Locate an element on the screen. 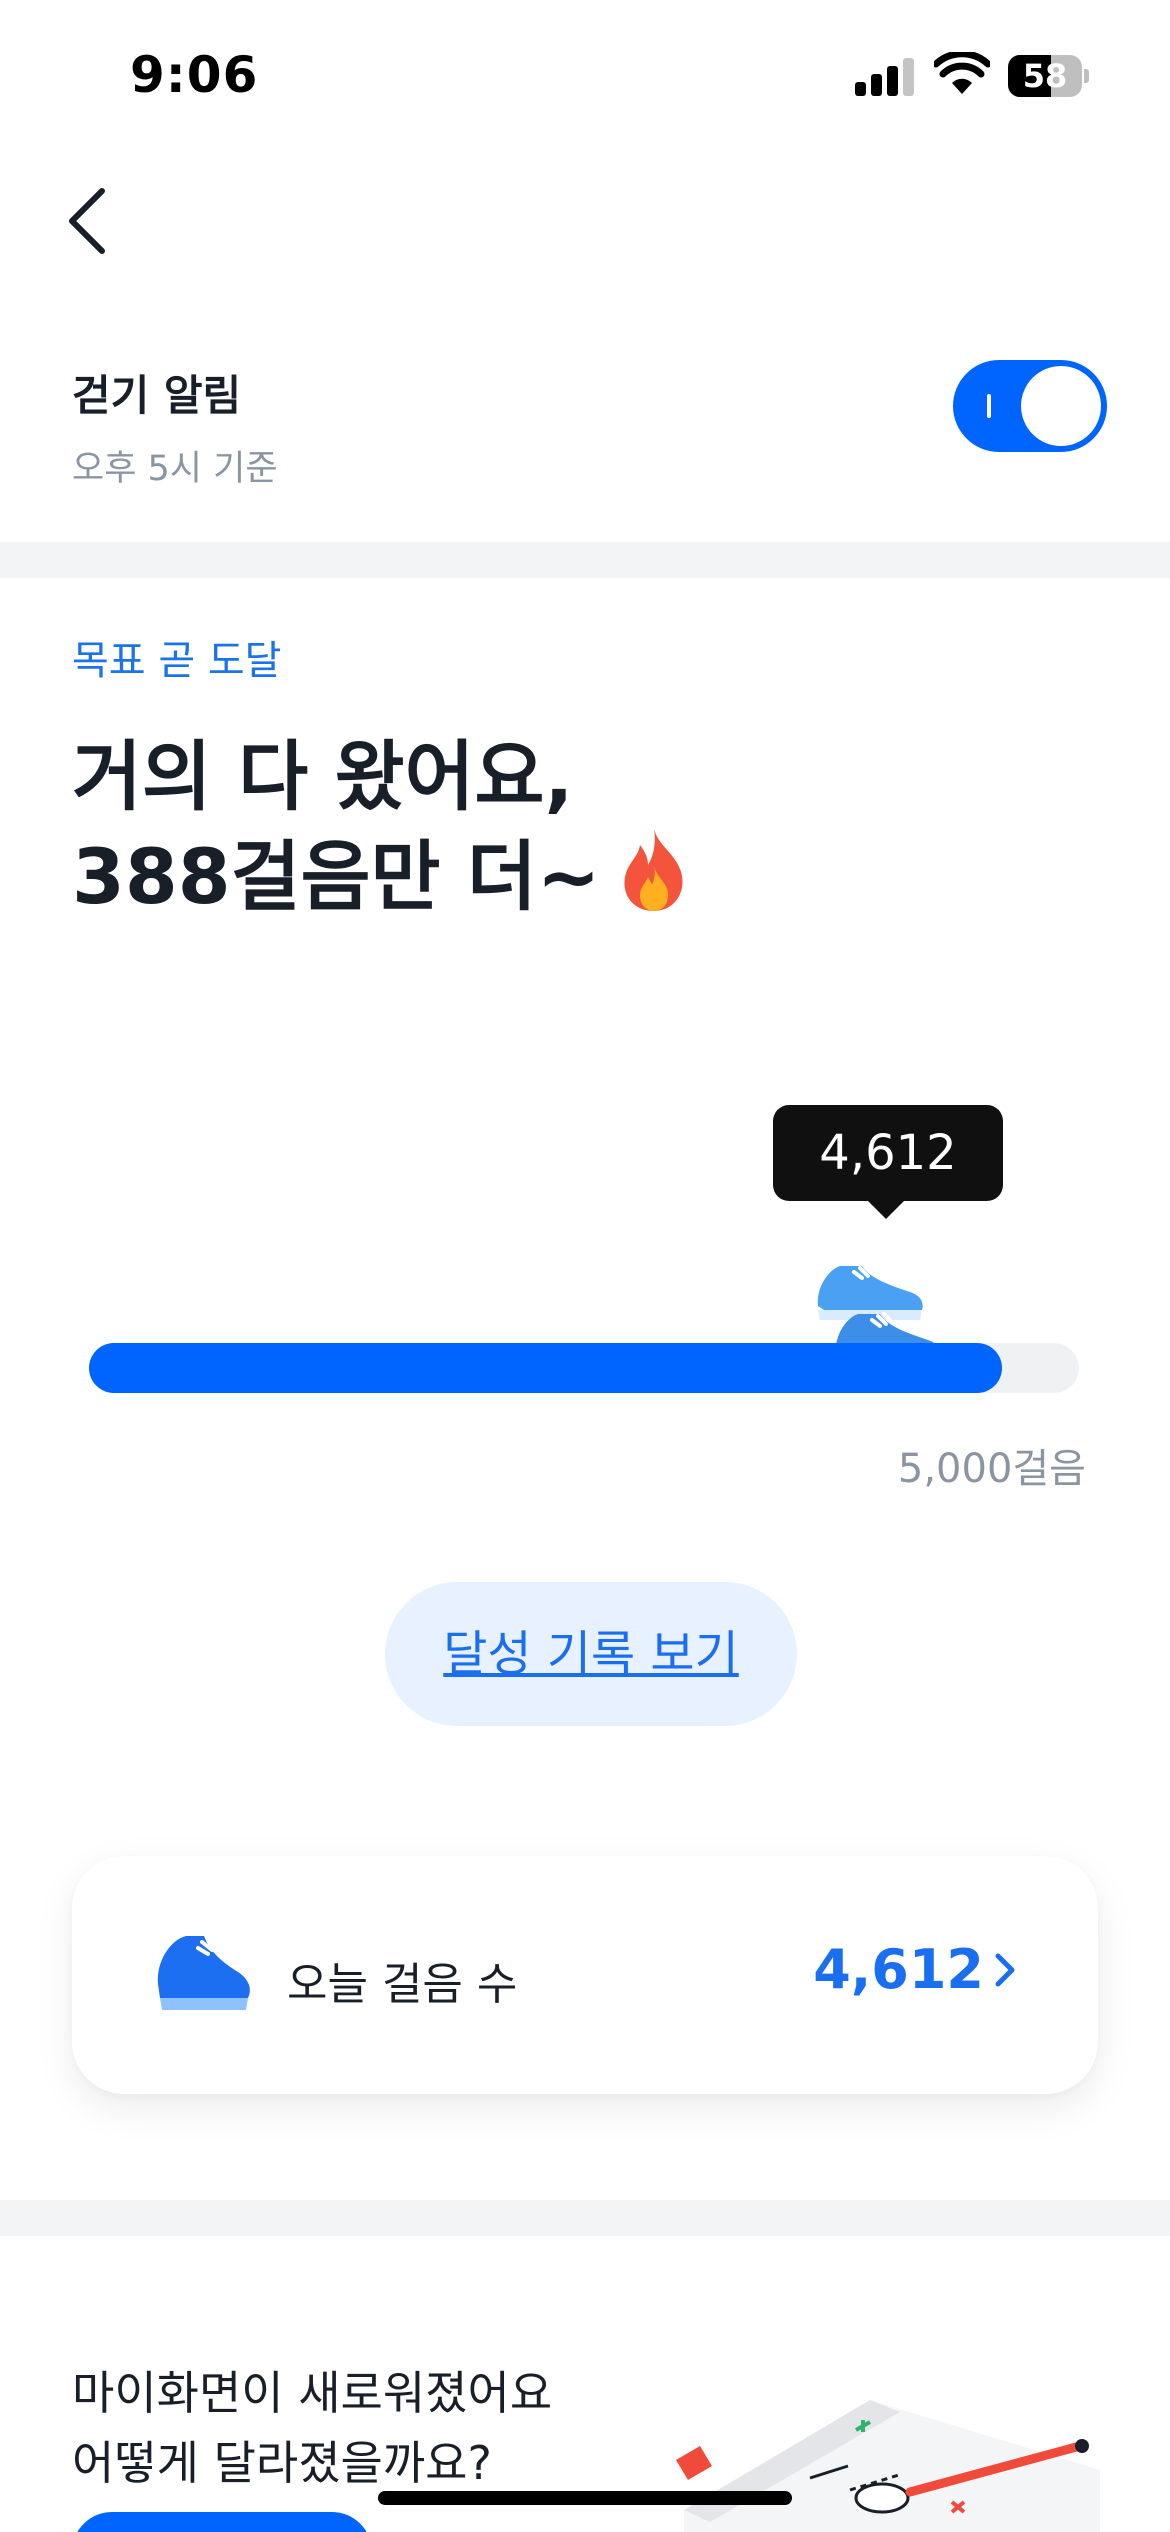 This screenshot has height=2532, width=1170. back-button is located at coordinates (90, 220).